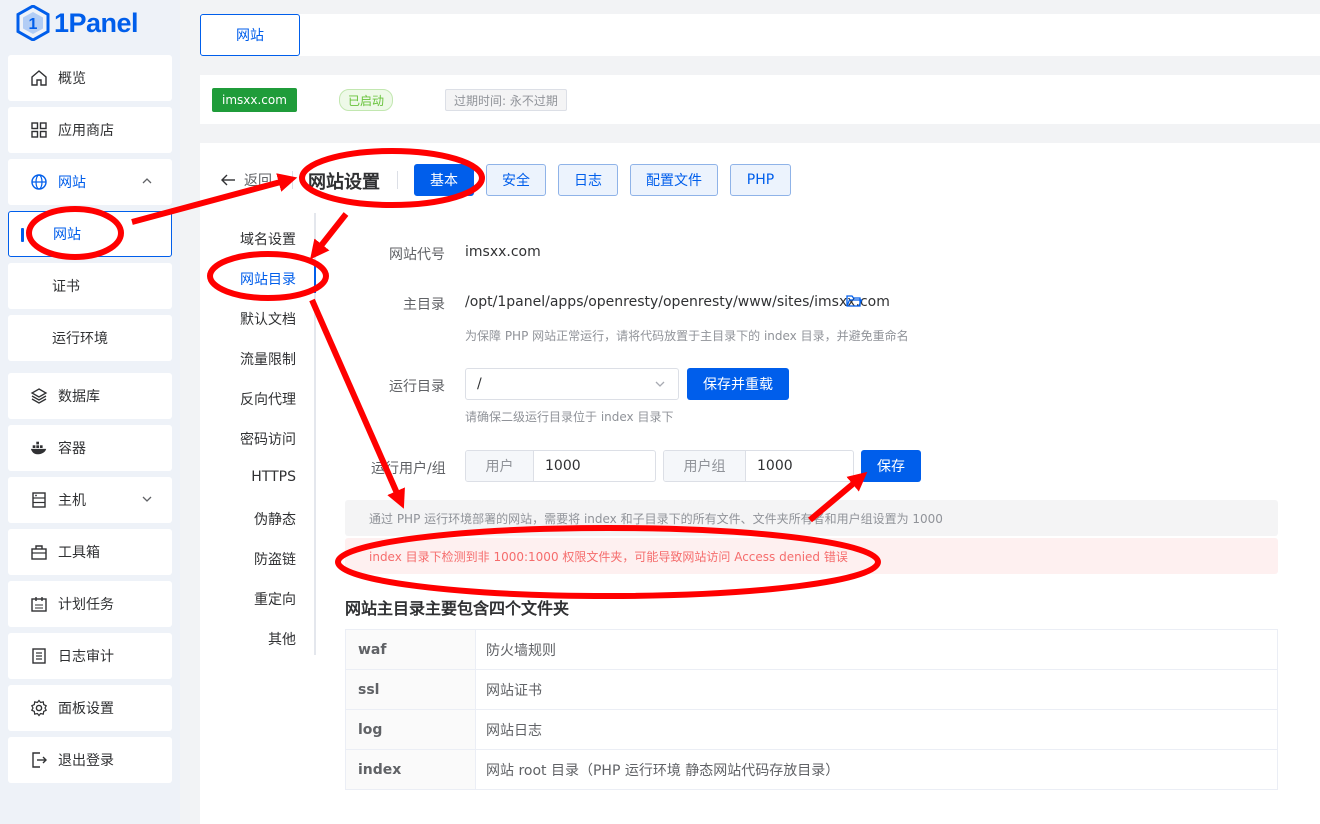  I want to click on subnav-site-directory: 网站目录, so click(268, 279).